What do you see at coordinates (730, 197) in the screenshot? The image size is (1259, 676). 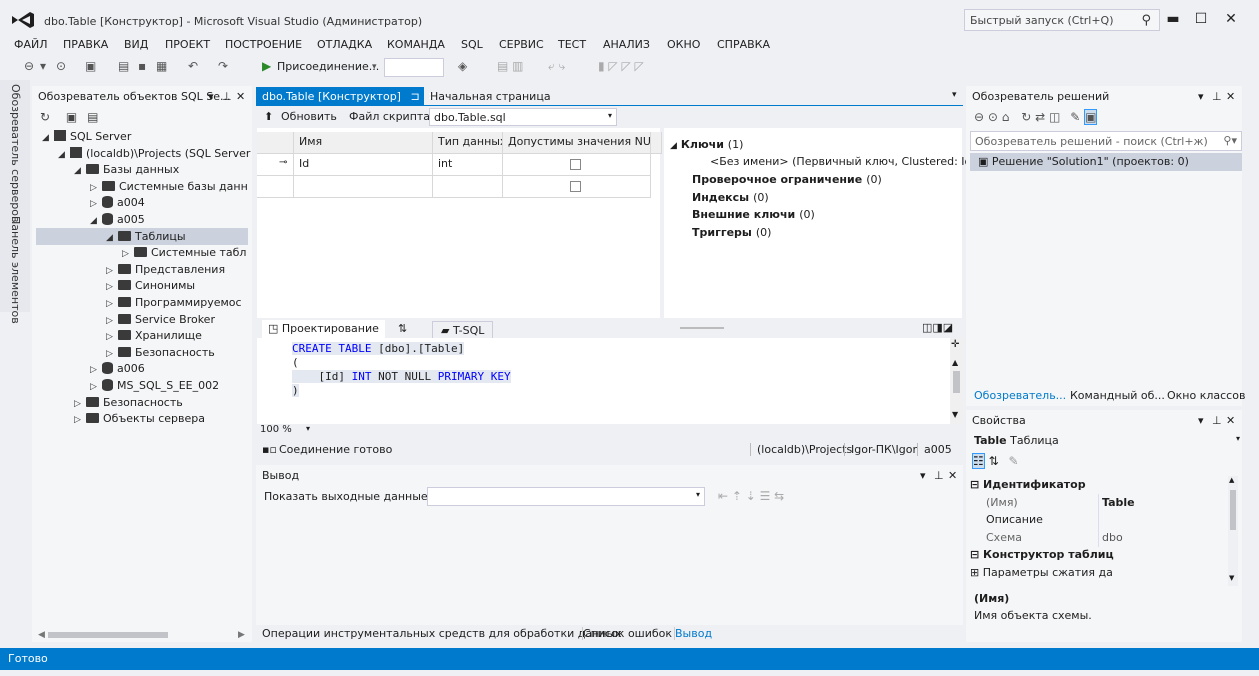 I see `table-object-item: Индексы (0)` at bounding box center [730, 197].